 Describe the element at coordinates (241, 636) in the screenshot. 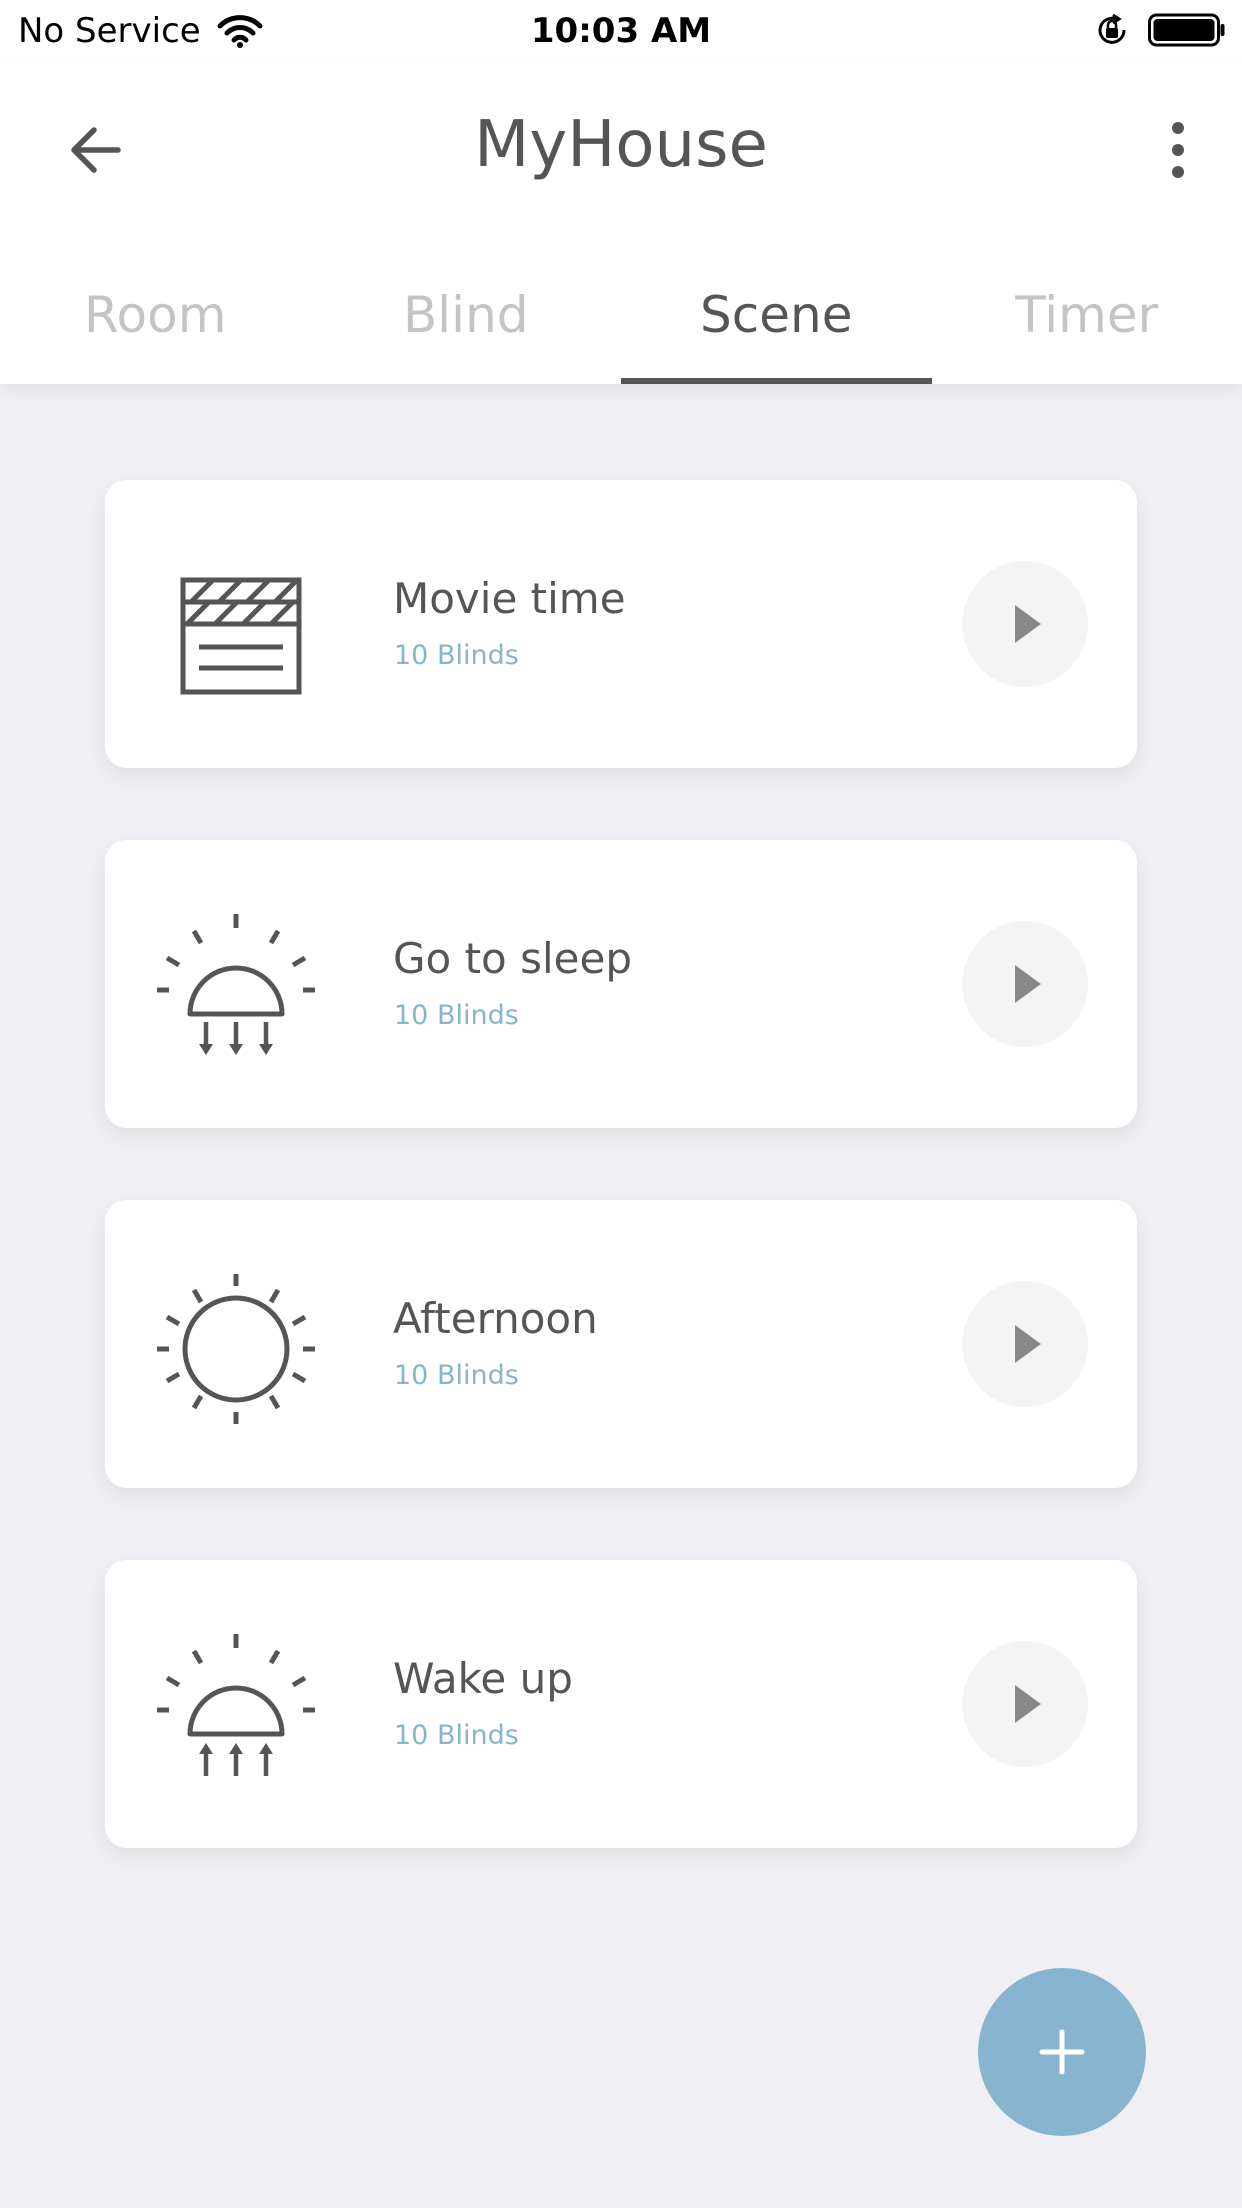

I see `clapperboard-icon` at that location.